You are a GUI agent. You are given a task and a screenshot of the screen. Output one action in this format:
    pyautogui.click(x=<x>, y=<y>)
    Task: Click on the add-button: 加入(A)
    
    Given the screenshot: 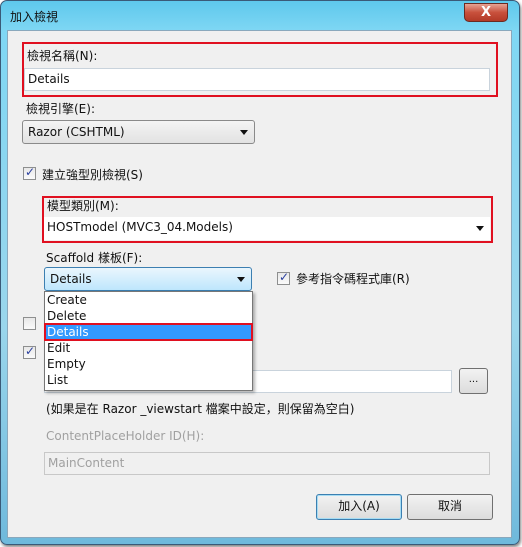 What is the action you would take?
    pyautogui.click(x=359, y=507)
    